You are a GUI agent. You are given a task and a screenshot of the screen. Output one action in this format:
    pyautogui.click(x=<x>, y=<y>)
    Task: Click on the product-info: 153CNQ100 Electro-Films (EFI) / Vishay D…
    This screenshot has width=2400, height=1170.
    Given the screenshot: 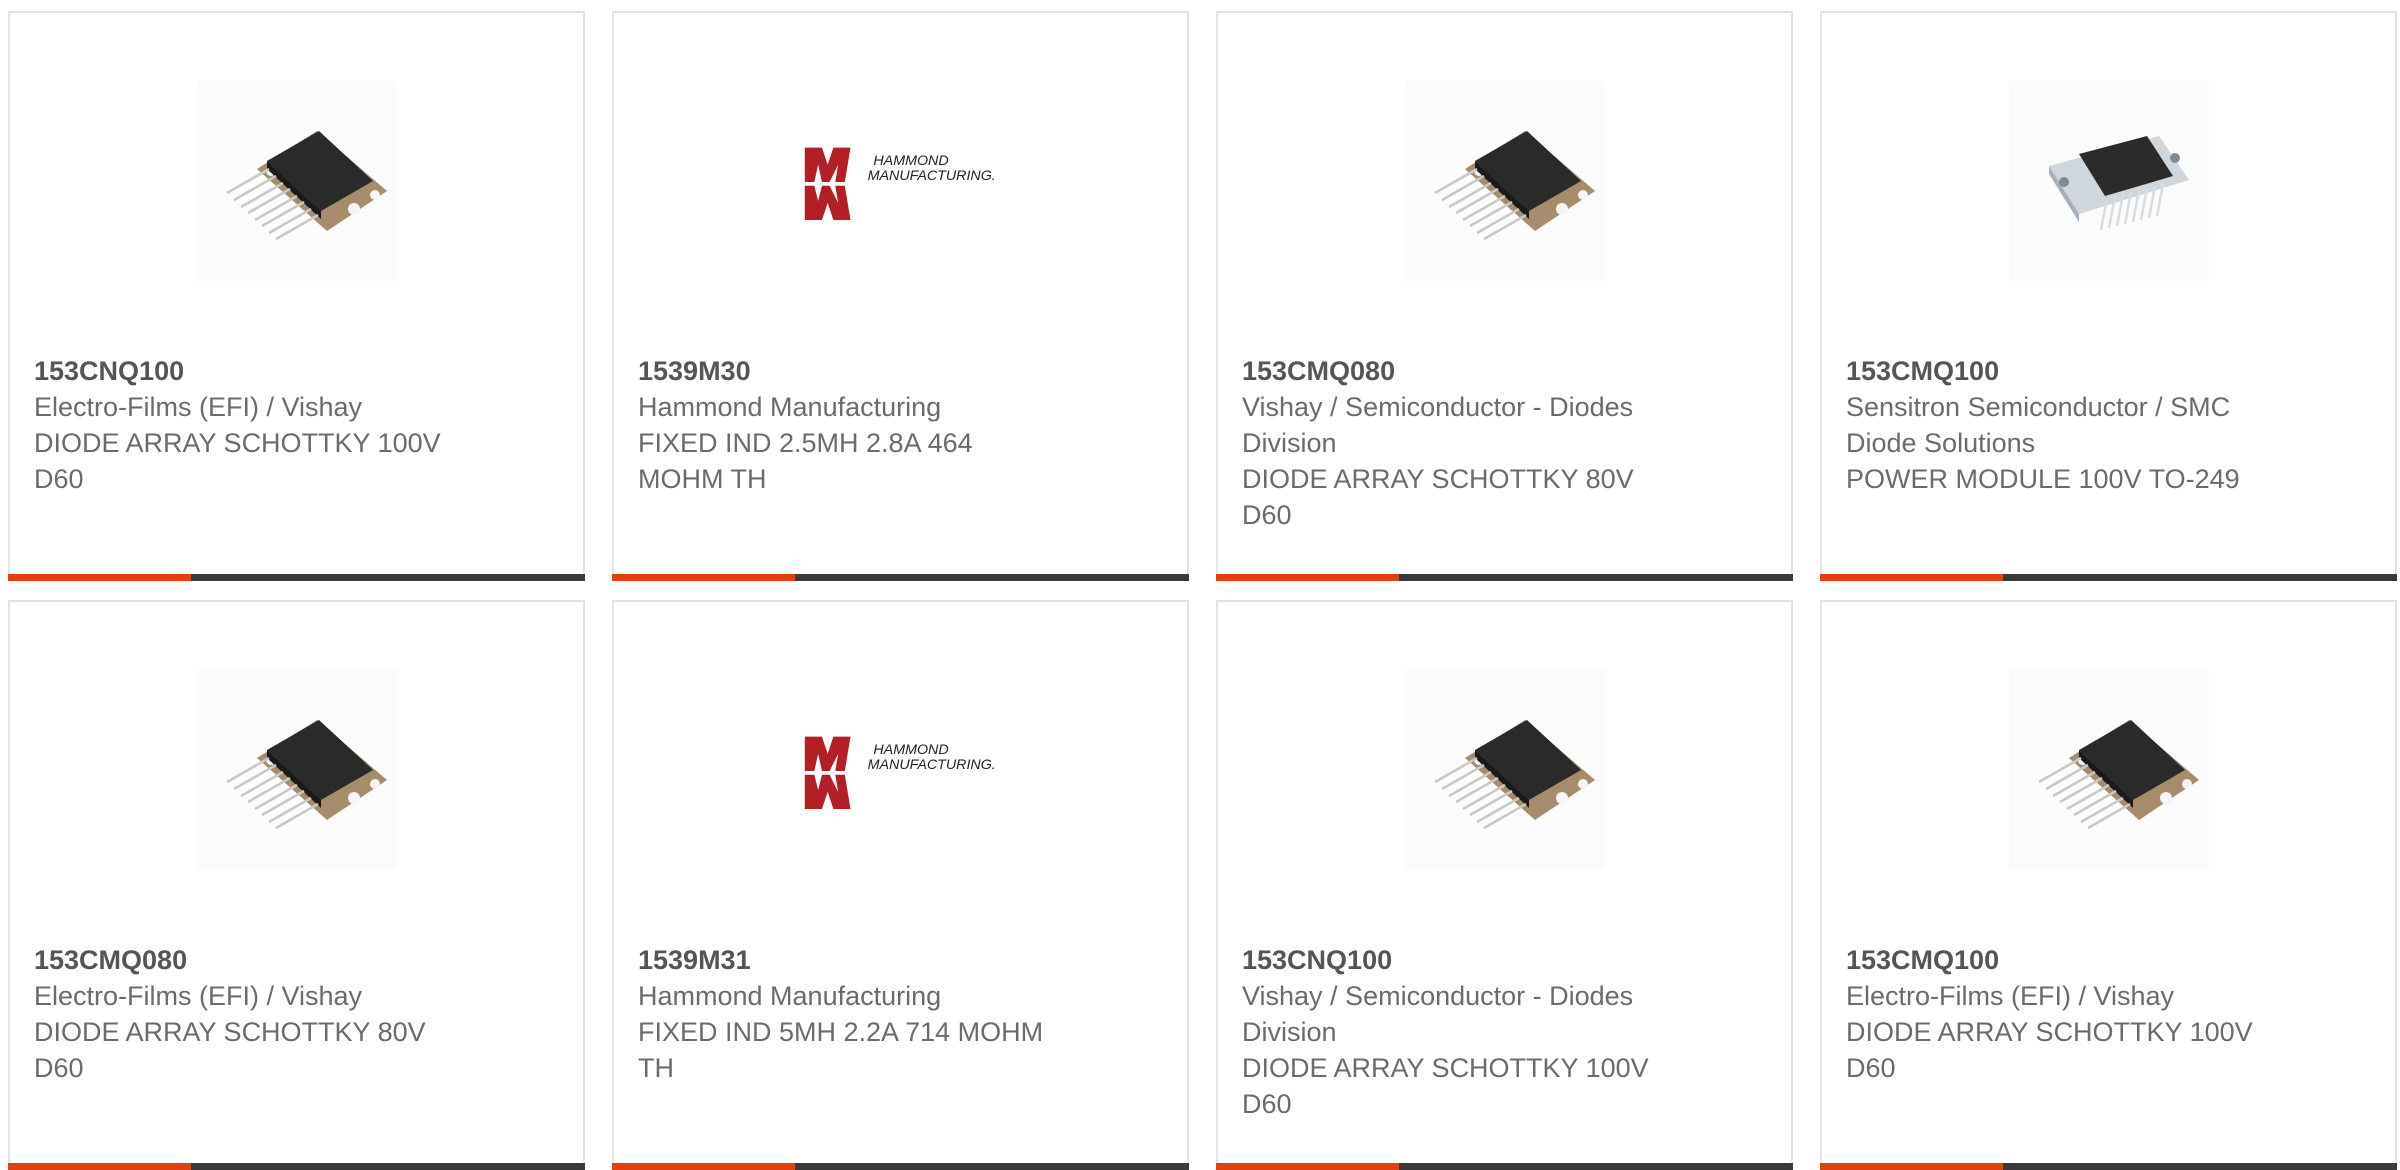 What is the action you would take?
    pyautogui.click(x=244, y=425)
    